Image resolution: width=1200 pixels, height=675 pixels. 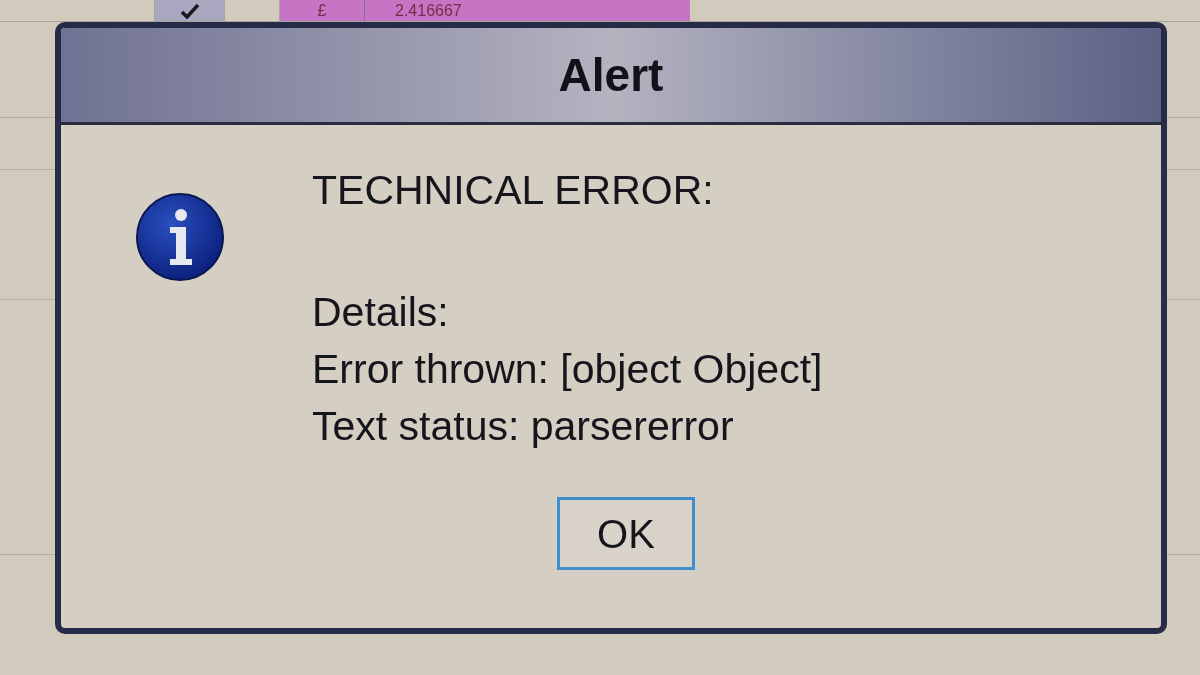 What do you see at coordinates (567, 369) in the screenshot?
I see `detail-line: Error thrown: [object Object]` at bounding box center [567, 369].